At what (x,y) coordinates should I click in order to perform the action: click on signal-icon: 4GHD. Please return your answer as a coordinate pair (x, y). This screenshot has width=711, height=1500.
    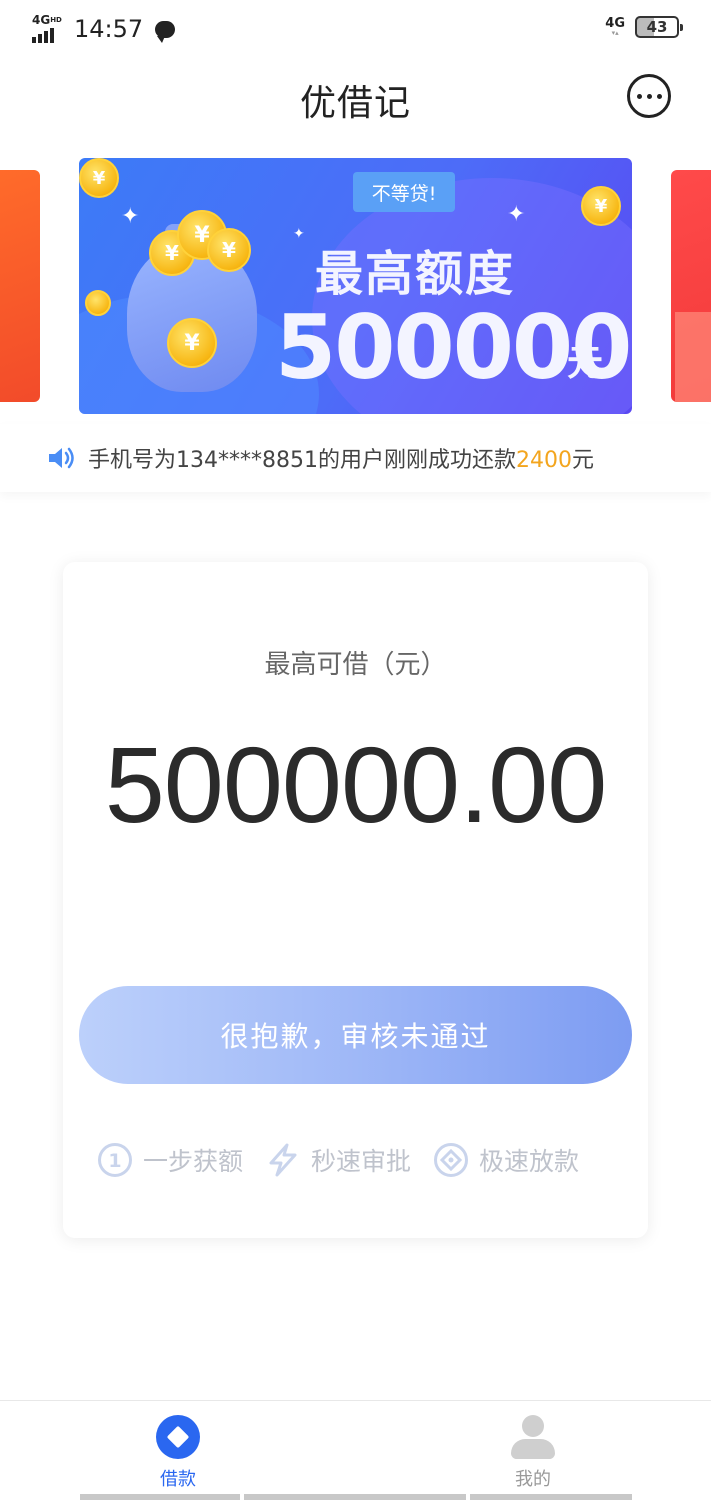
    Looking at the image, I should click on (49, 28).